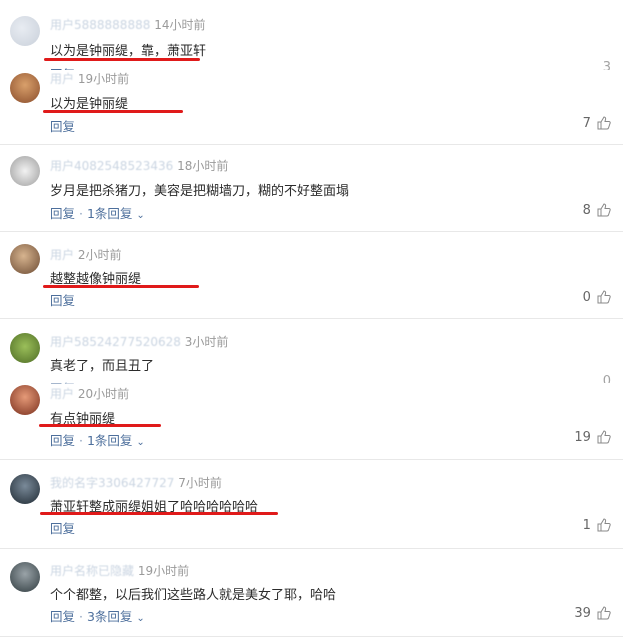  I want to click on comment-meta: 用户 2小时前, so click(85, 254).